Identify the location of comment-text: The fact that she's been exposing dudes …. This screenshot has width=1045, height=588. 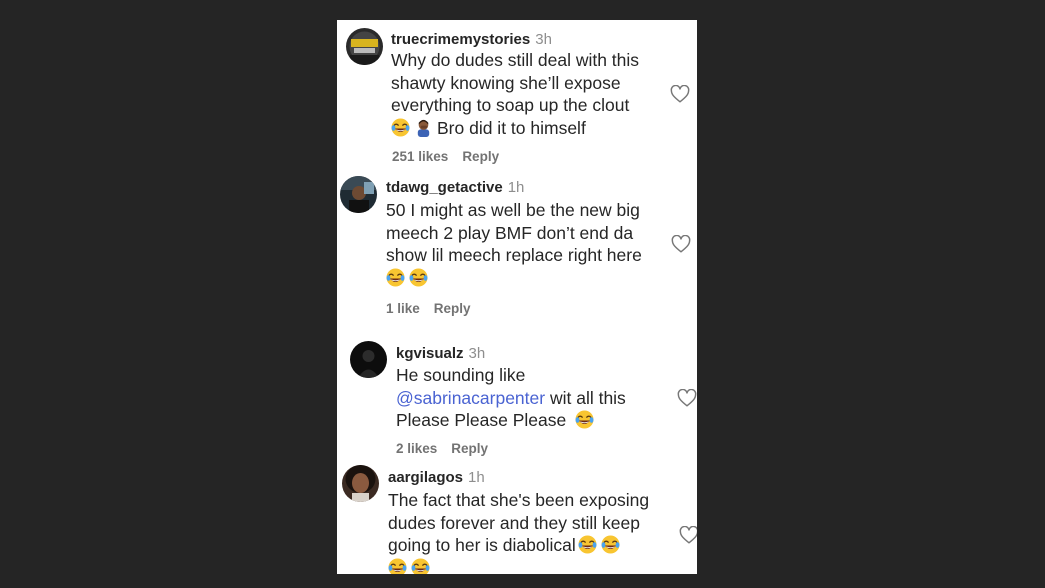
(518, 531).